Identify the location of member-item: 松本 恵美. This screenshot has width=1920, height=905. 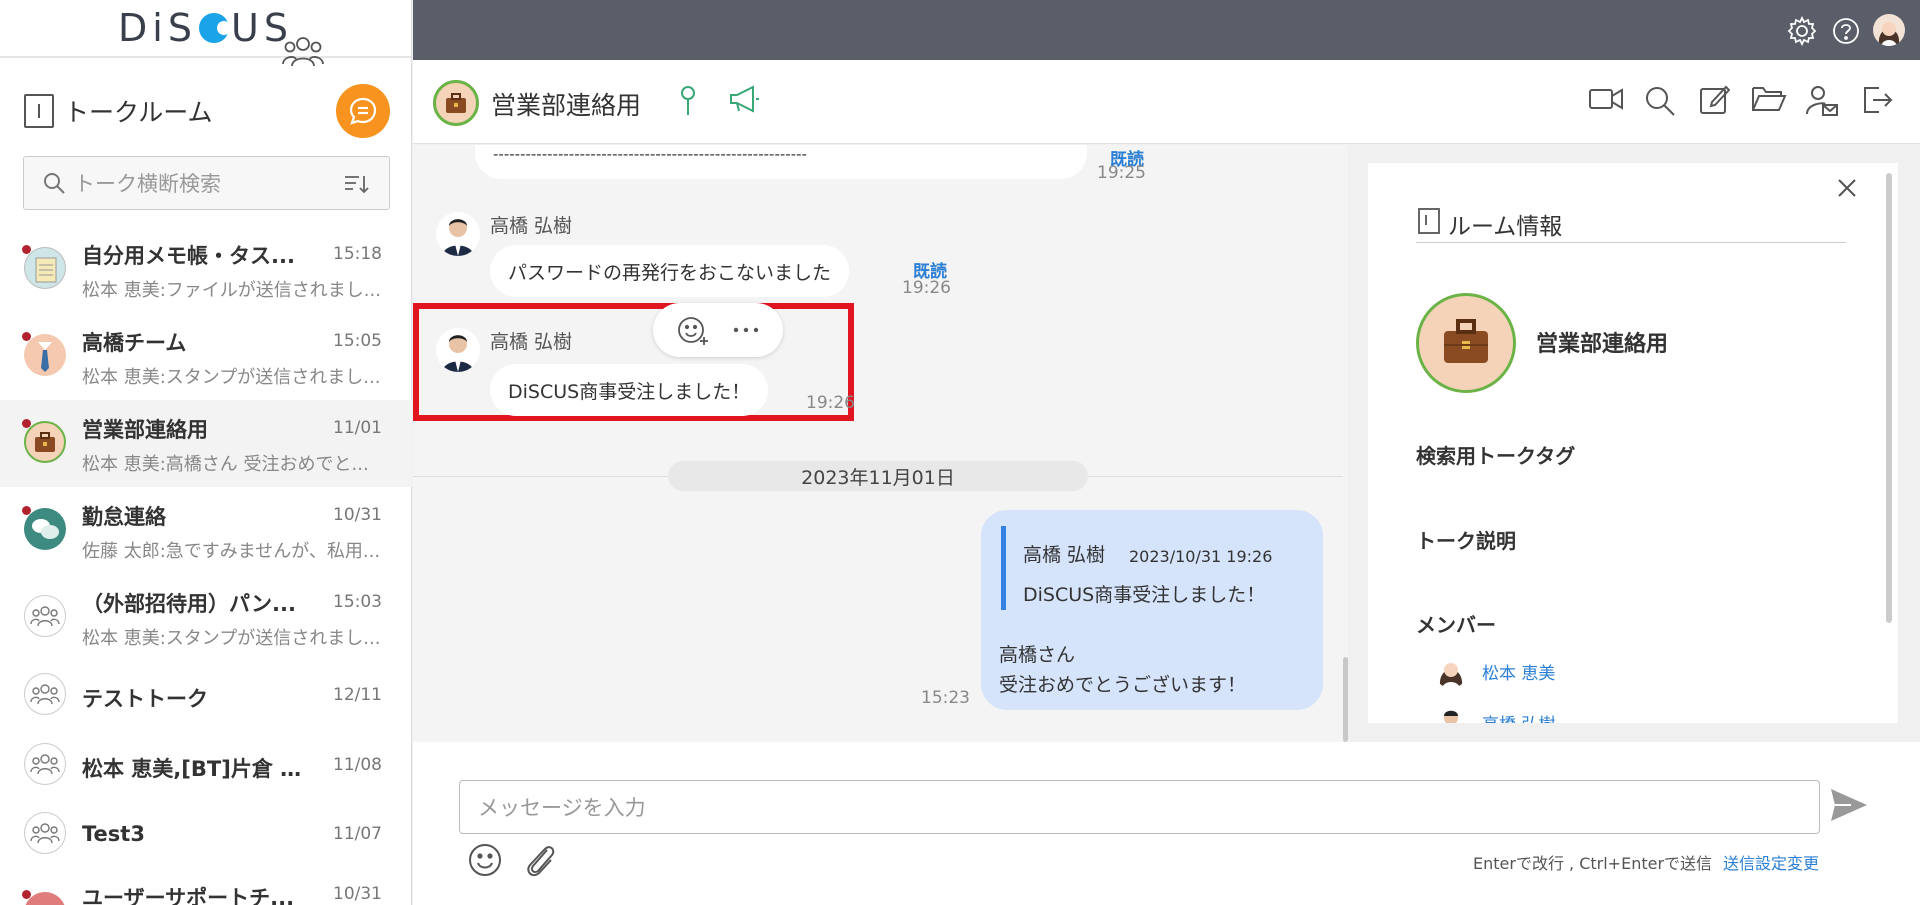
(1494, 671).